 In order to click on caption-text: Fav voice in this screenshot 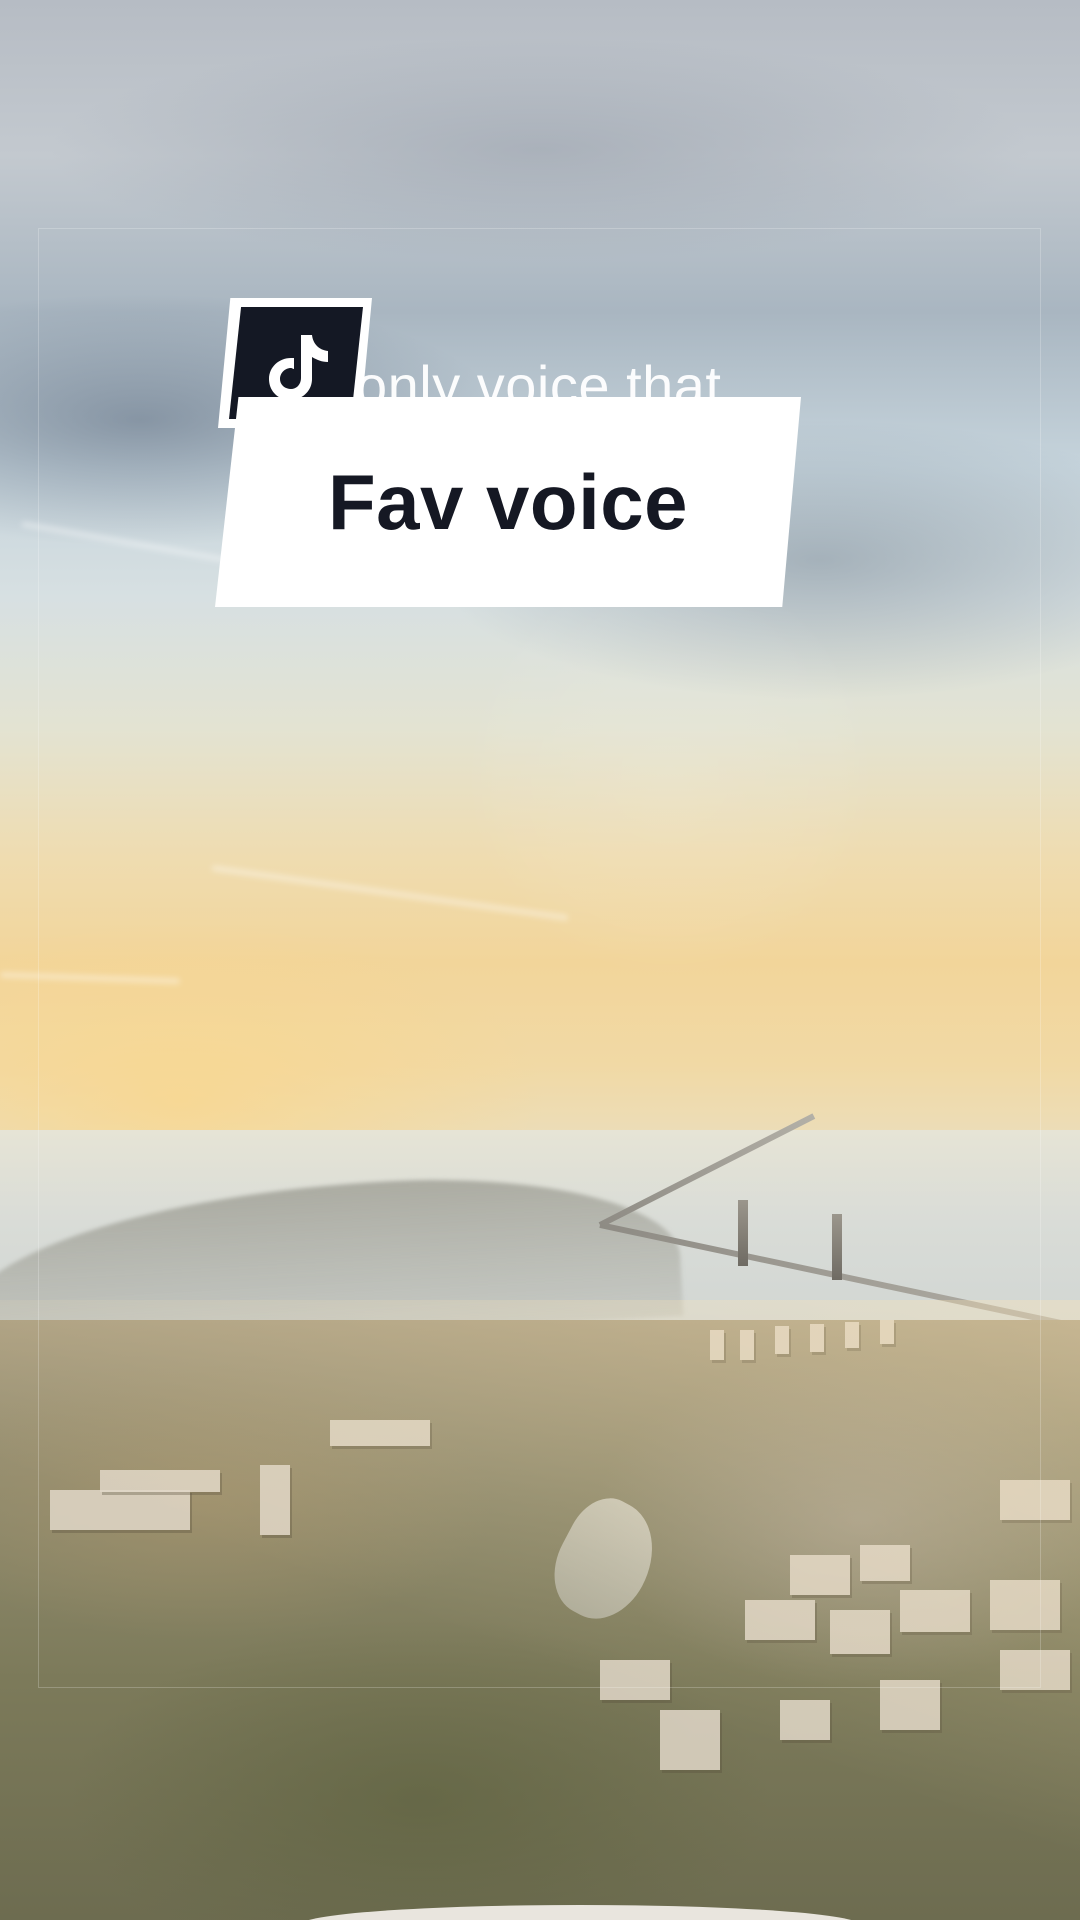, I will do `click(508, 501)`.